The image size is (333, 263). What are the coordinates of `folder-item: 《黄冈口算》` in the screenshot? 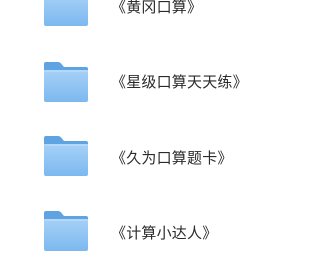 It's located at (166, 17).